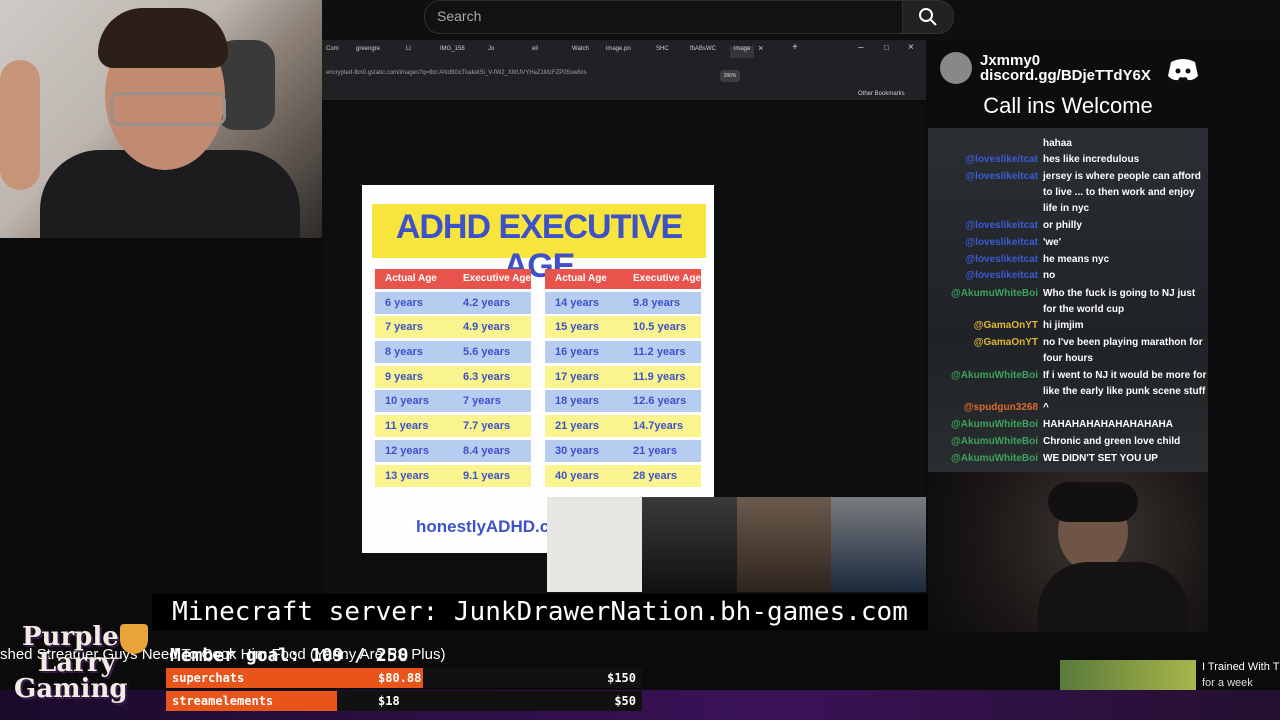 The image size is (1280, 720). Describe the element at coordinates (404, 701) in the screenshot. I see `streamelements-goal: streamelements $18 $50` at that location.